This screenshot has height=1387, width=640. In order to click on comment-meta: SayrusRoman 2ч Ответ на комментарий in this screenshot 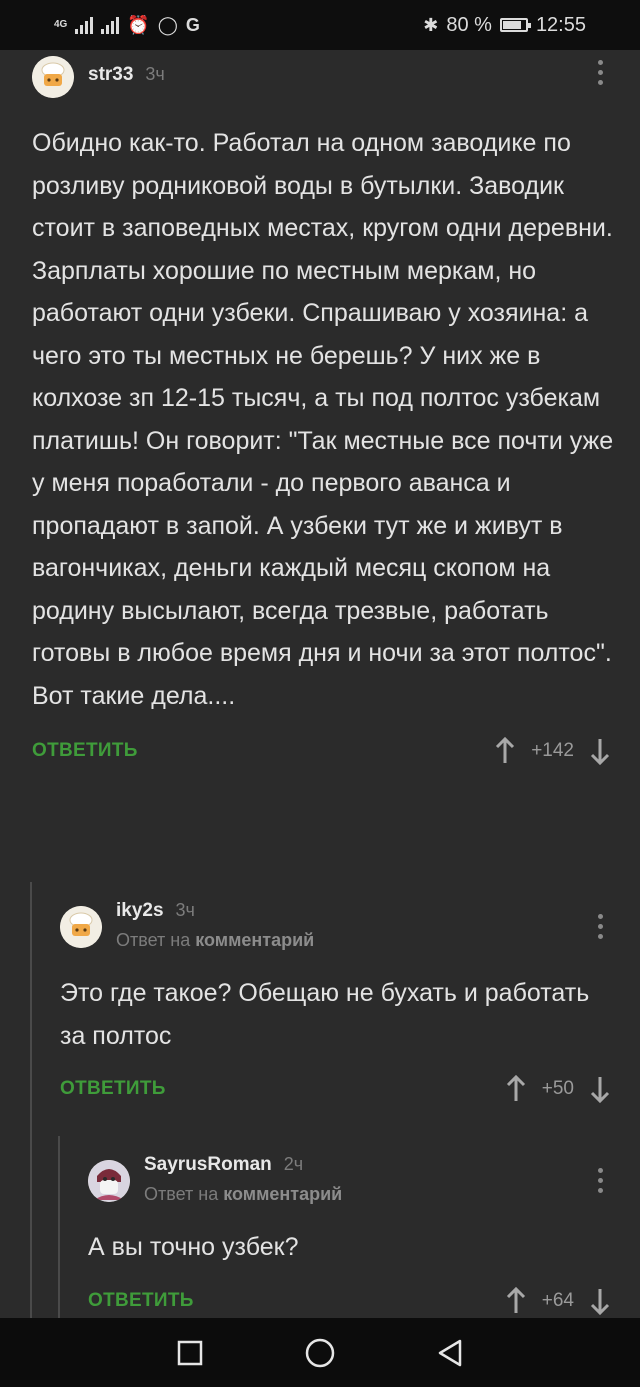, I will do `click(243, 1179)`.